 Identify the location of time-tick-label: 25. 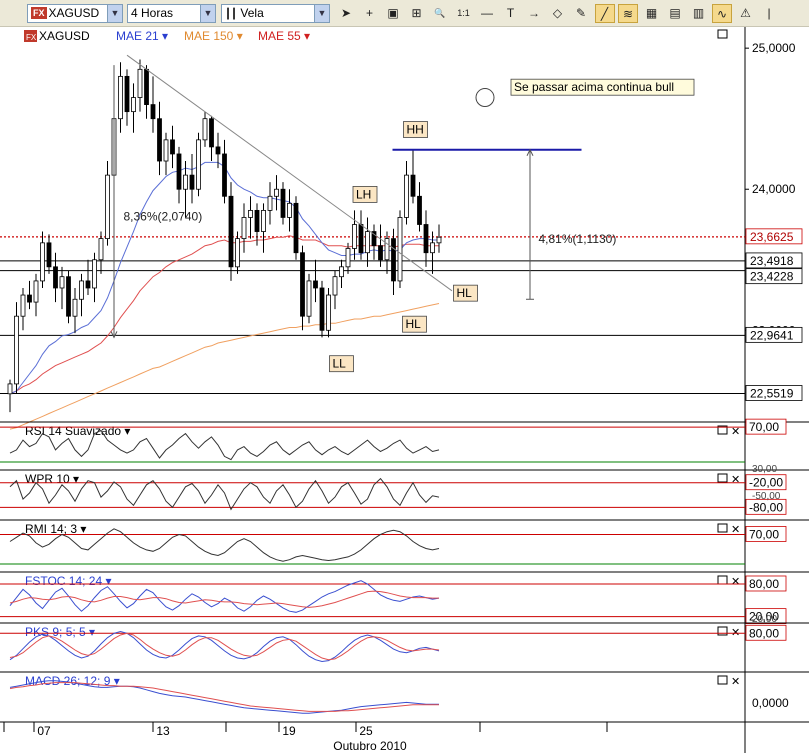
(366, 731).